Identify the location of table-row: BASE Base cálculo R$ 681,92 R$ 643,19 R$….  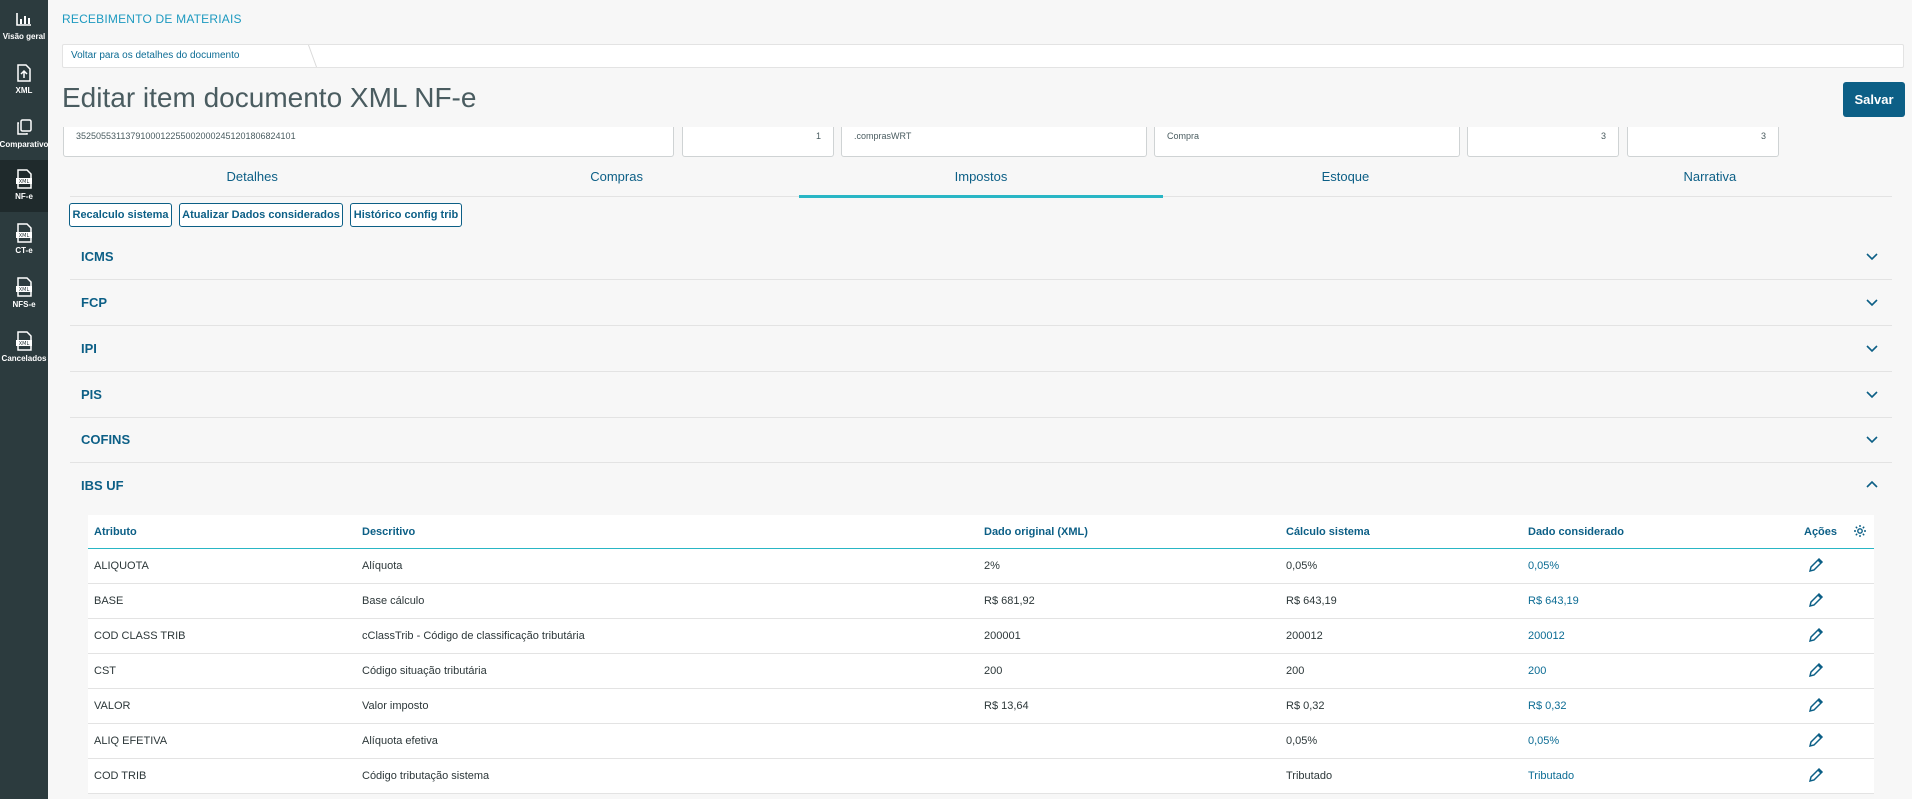
(981, 601).